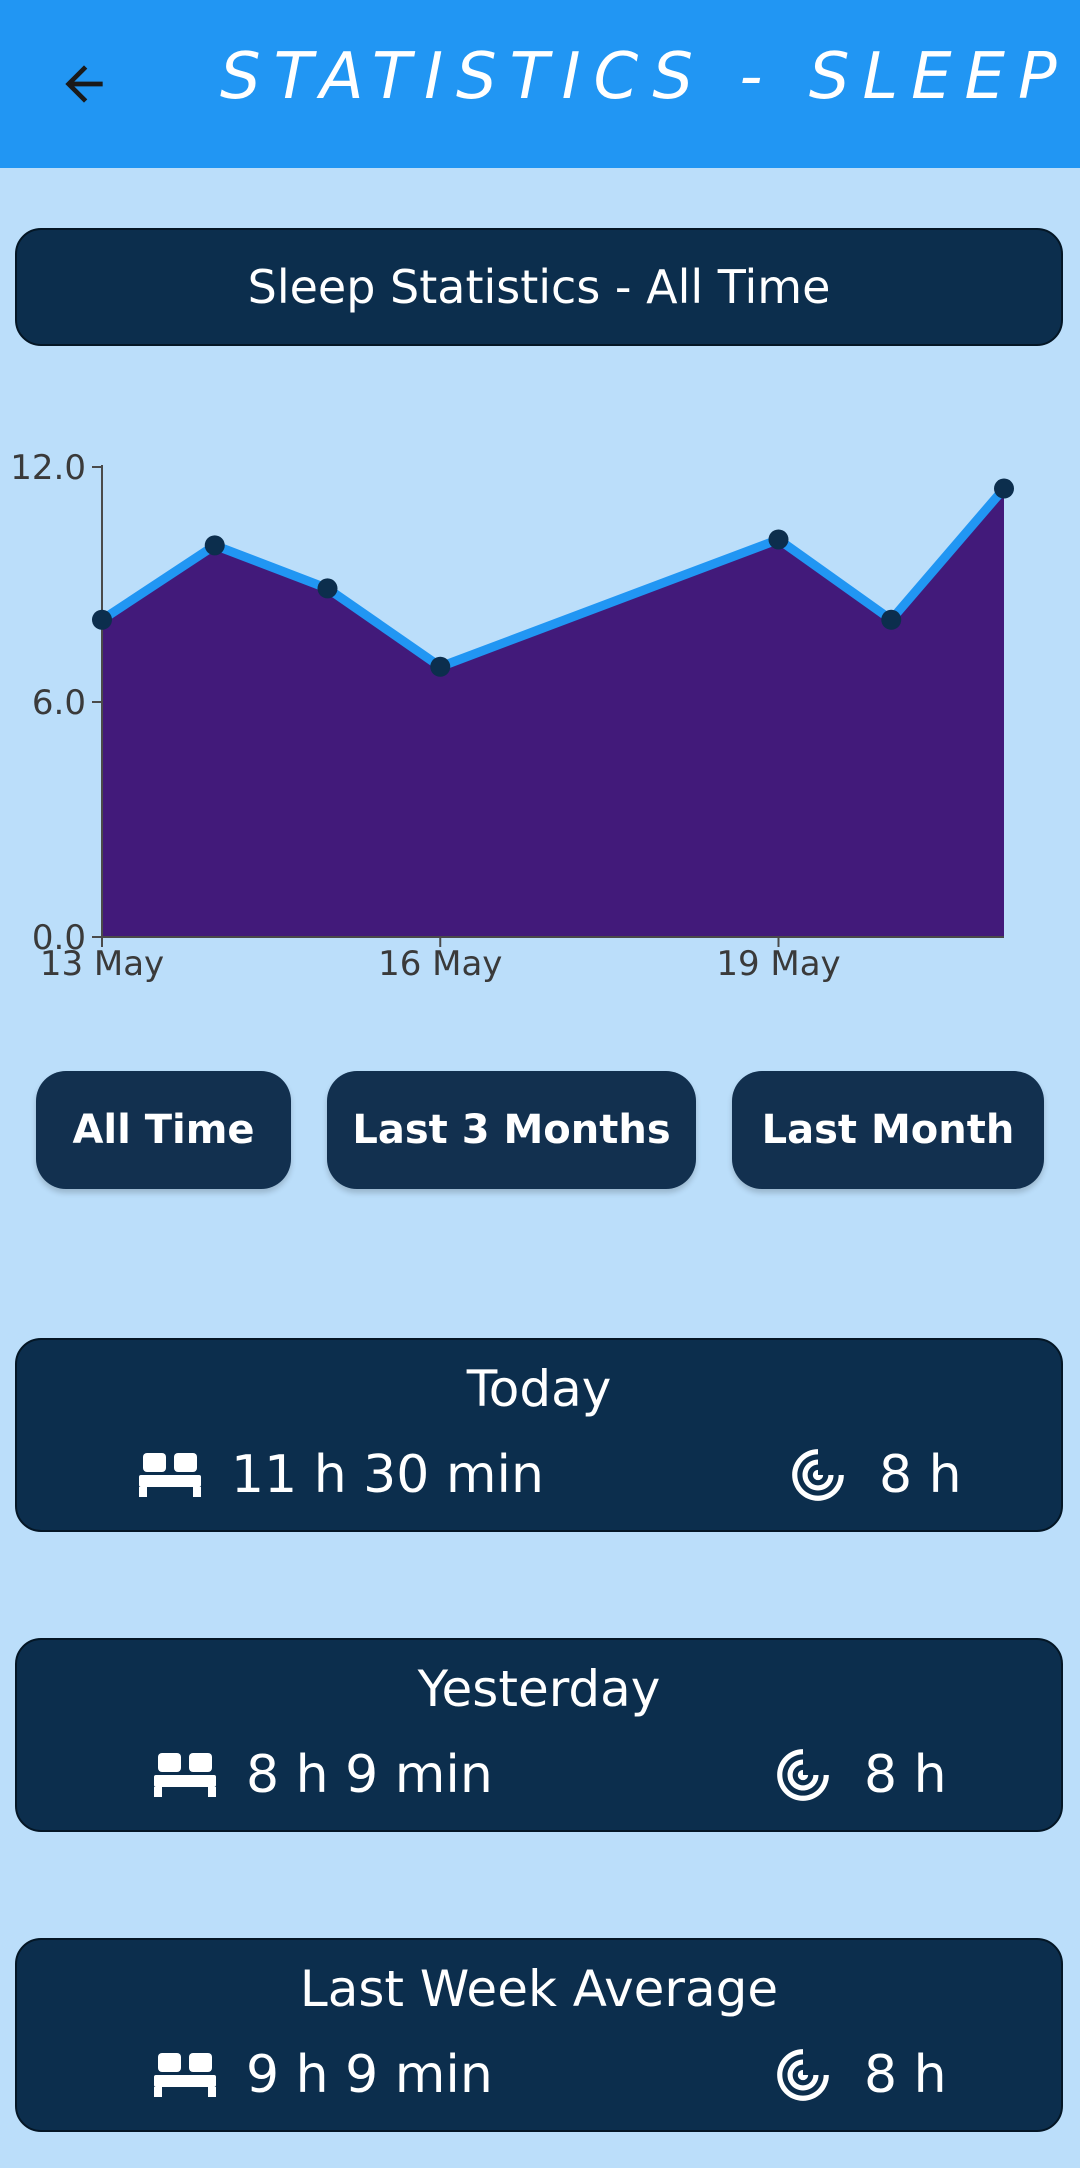 The width and height of the screenshot is (1080, 2168). Describe the element at coordinates (48, 468) in the screenshot. I see `y-tick-label: 12.0` at that location.